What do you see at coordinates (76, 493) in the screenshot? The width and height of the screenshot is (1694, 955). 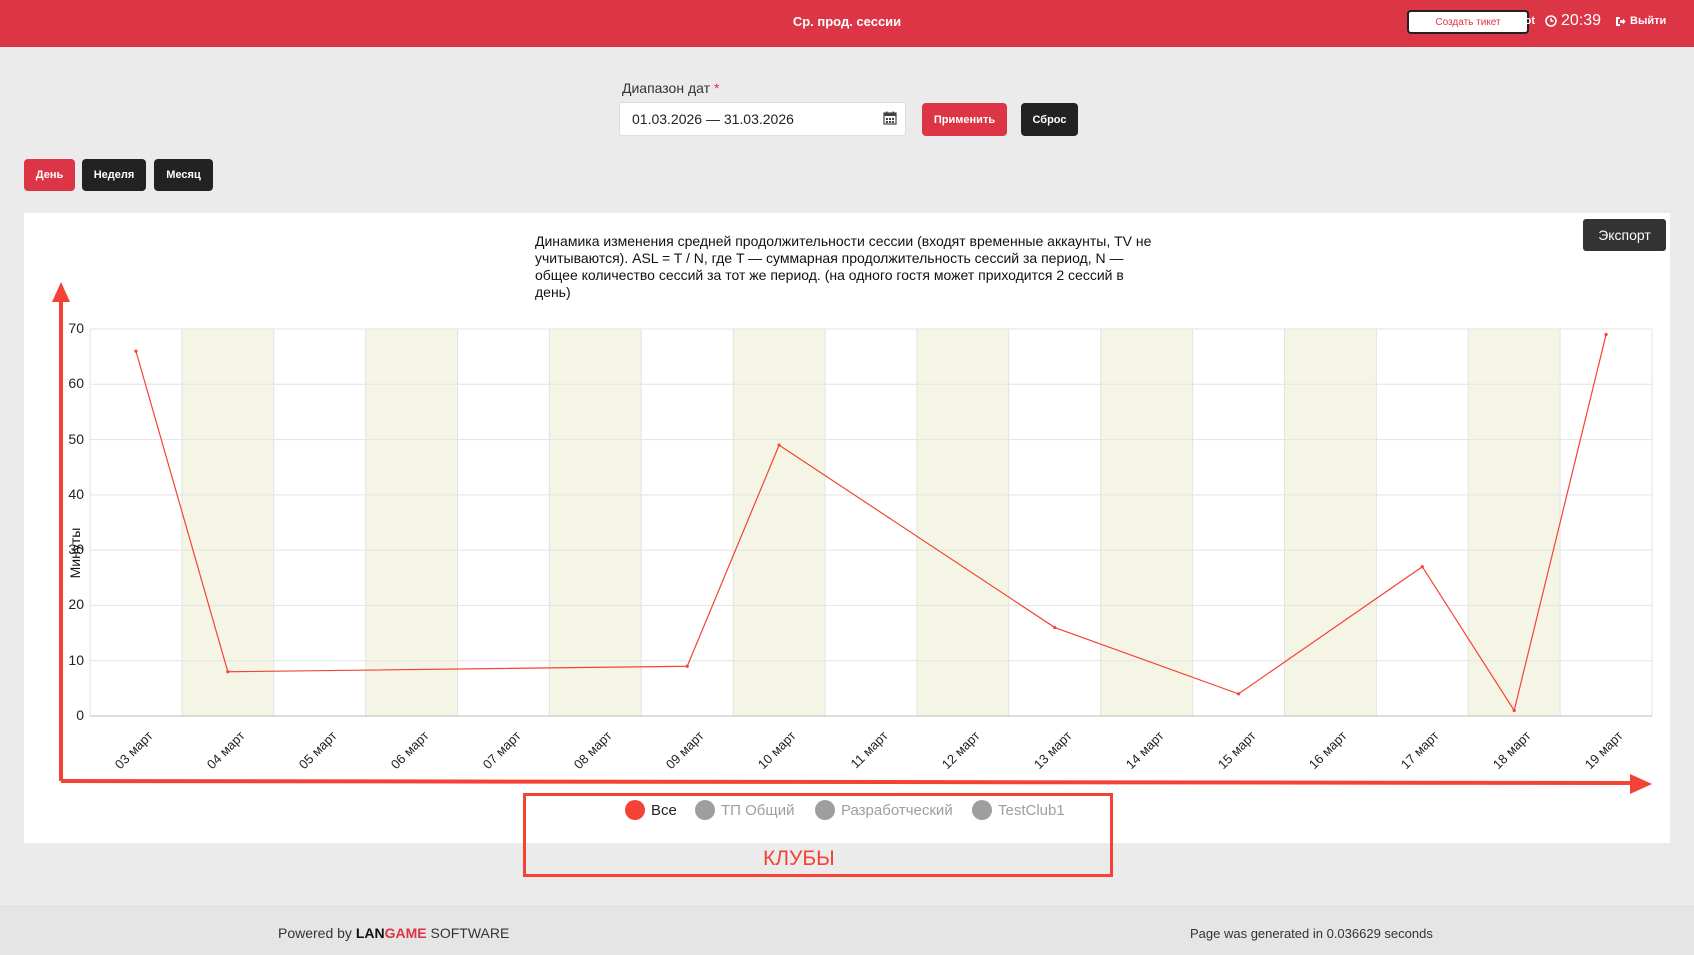 I see `y-tick-label: 40` at bounding box center [76, 493].